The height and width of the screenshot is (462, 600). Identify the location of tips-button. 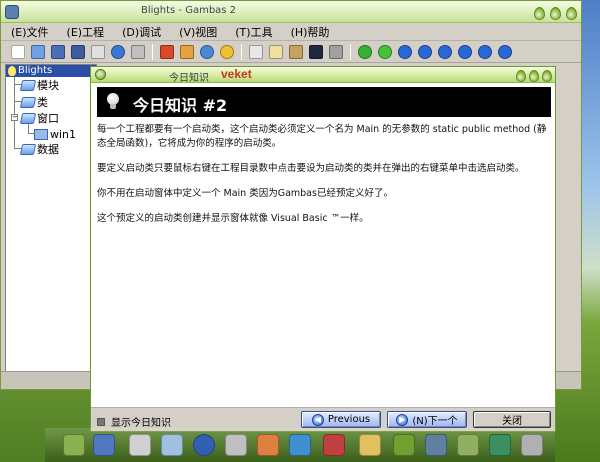
(227, 52).